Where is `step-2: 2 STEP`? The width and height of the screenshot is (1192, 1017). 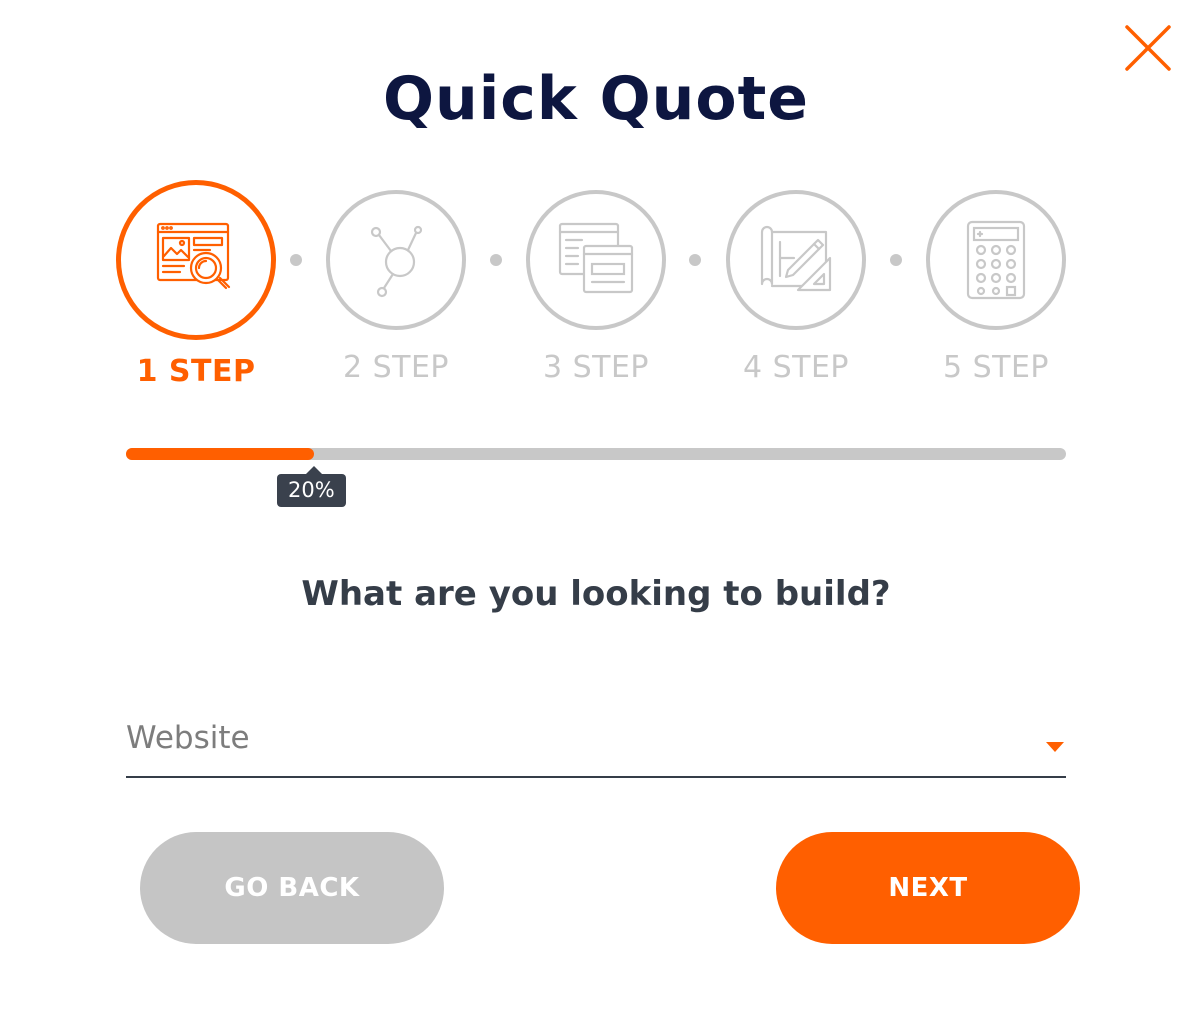
step-2: 2 STEP is located at coordinates (396, 287).